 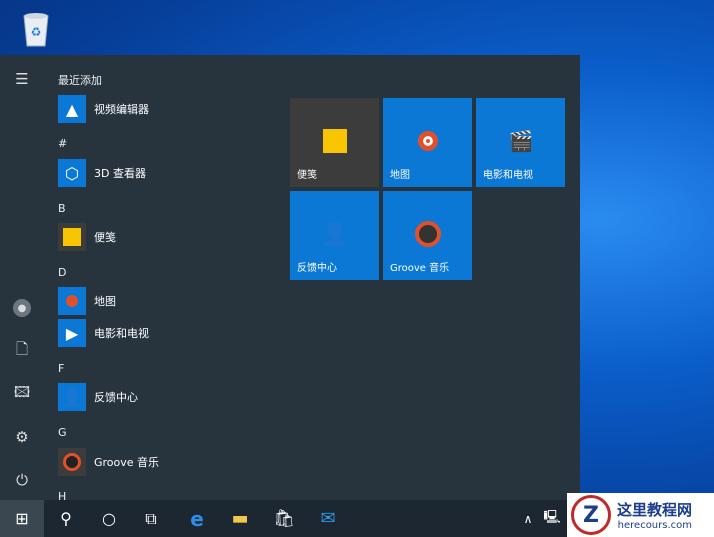 What do you see at coordinates (72, 109) in the screenshot?
I see `video-editor-icon: ▲` at bounding box center [72, 109].